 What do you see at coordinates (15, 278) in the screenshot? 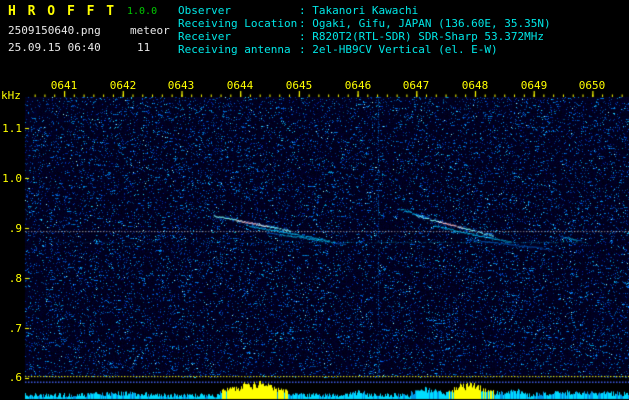
I see `freq-tick-label-0-8: .8` at bounding box center [15, 278].